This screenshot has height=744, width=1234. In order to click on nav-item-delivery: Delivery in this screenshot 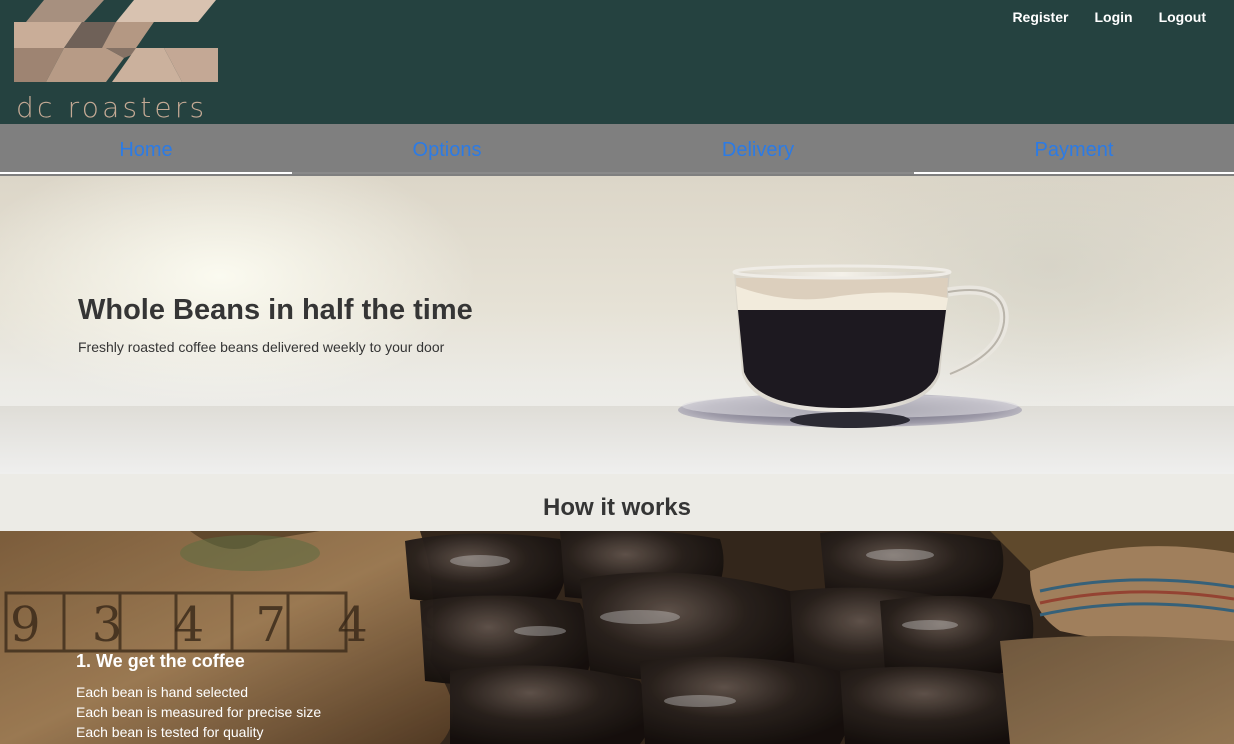, I will do `click(758, 149)`.